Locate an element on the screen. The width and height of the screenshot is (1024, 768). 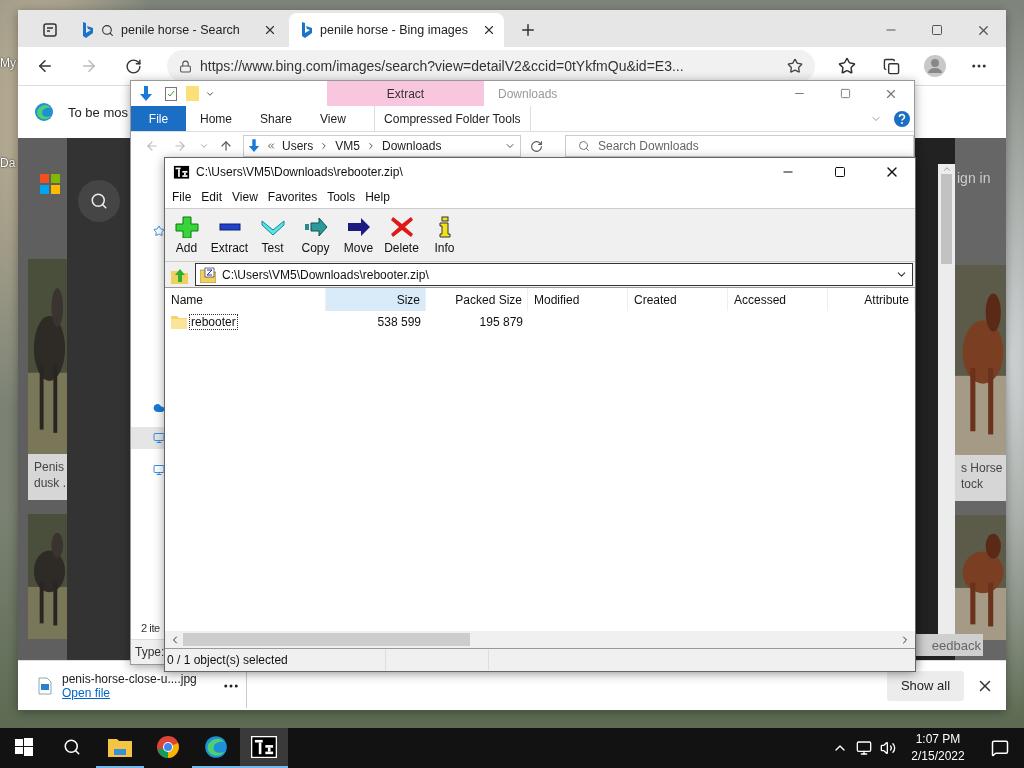
table-cell-text: 538 599 is located at coordinates (399, 322).